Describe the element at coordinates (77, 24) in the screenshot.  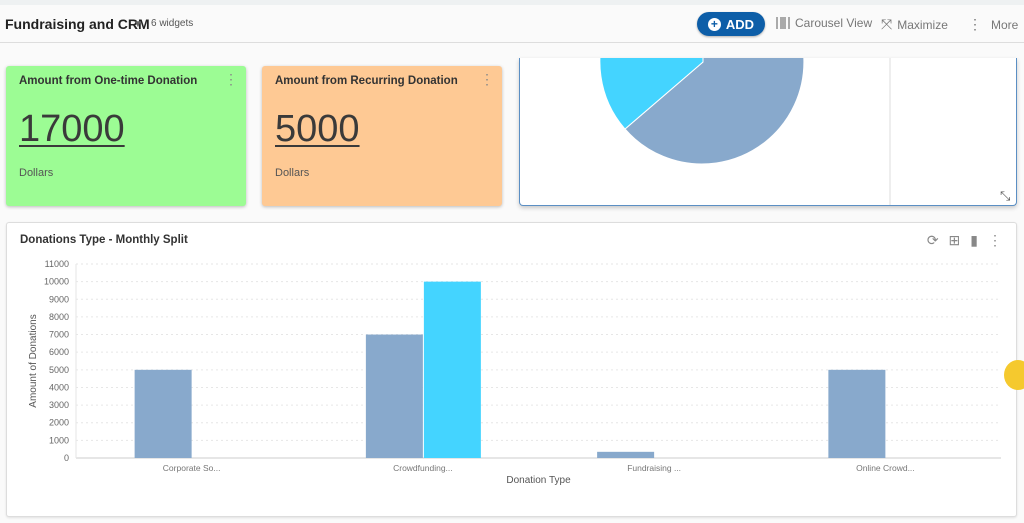
I see `dashboard-title: Fundraising and CRM` at that location.